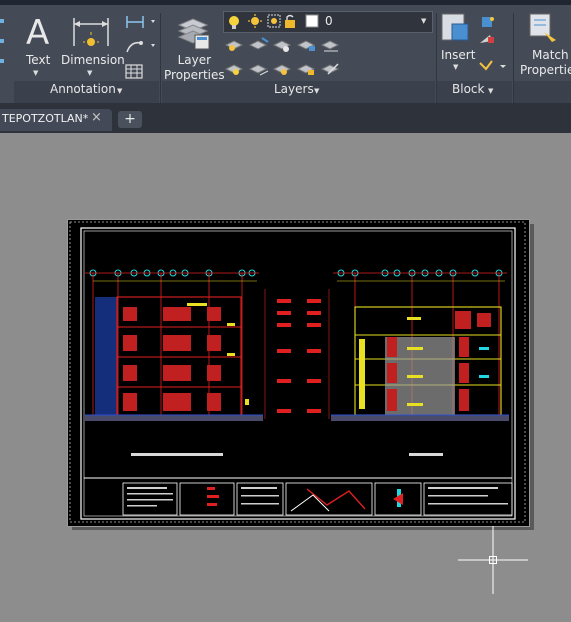  What do you see at coordinates (329, 21) in the screenshot?
I see `current-layer-name: 0` at bounding box center [329, 21].